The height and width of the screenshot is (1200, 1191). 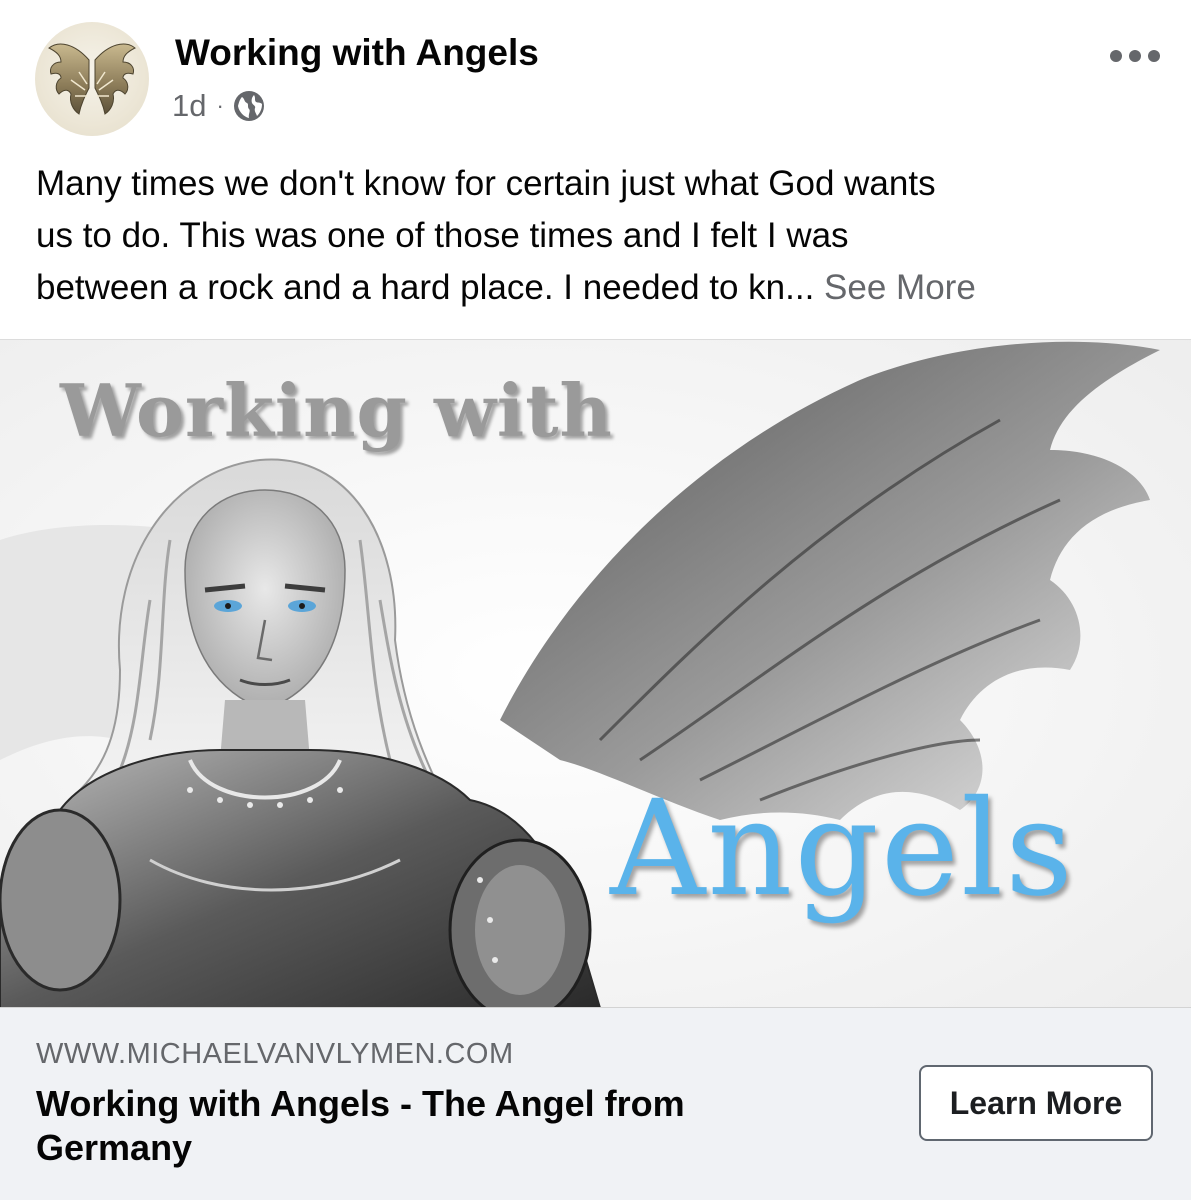 I want to click on learn-more-button: Learn More, so click(x=1036, y=1103).